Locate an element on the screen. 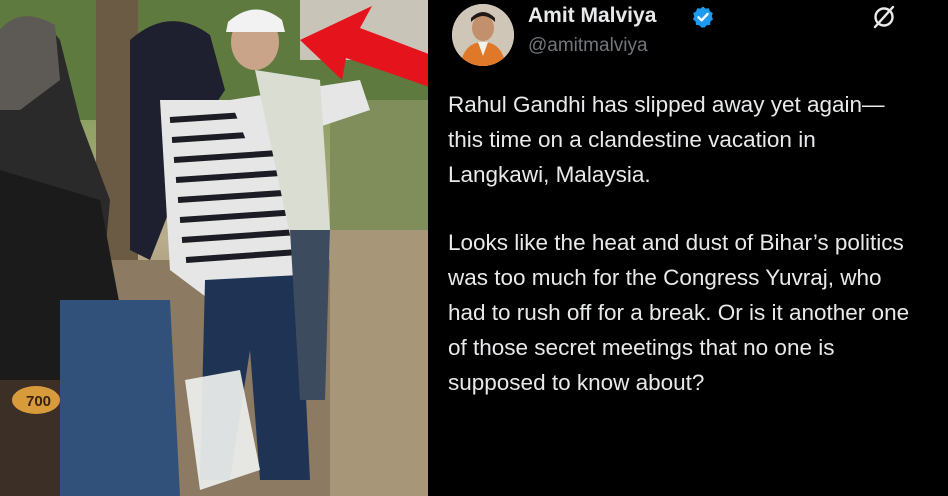 This screenshot has height=496, width=948. avatar is located at coordinates (483, 35).